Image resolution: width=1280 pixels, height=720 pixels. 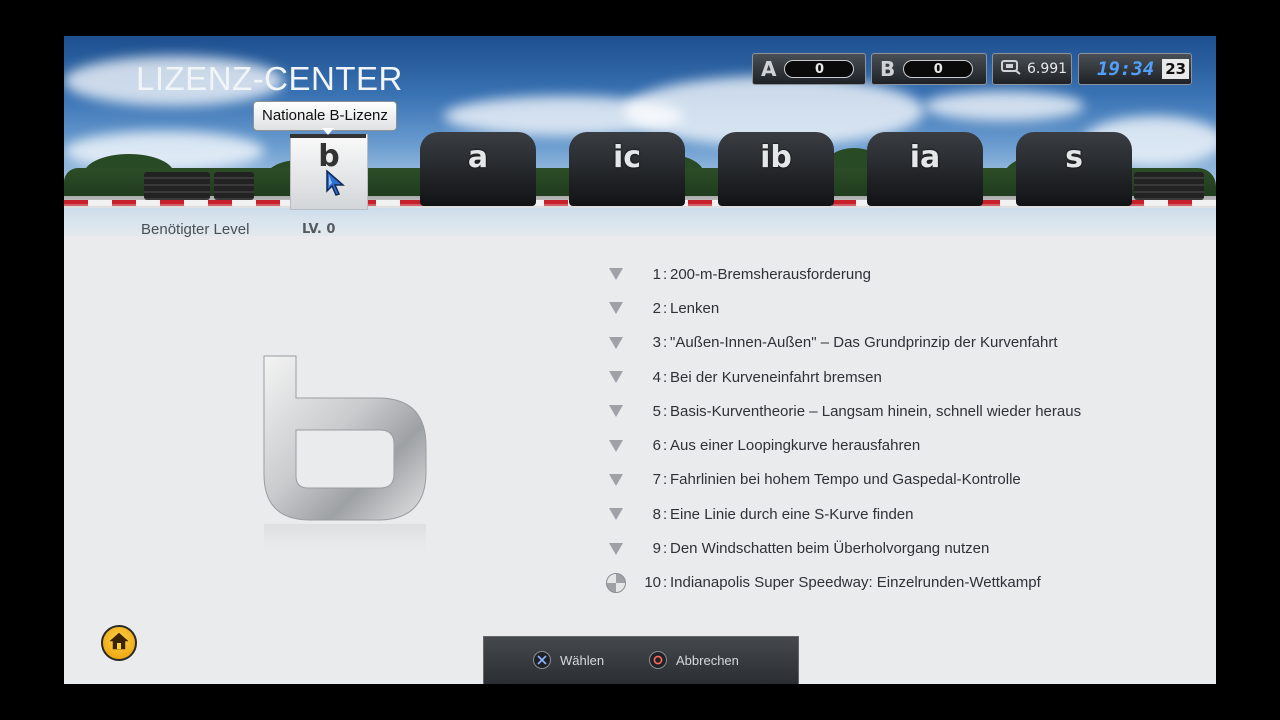 I want to click on test-number: 10, so click(x=652, y=583).